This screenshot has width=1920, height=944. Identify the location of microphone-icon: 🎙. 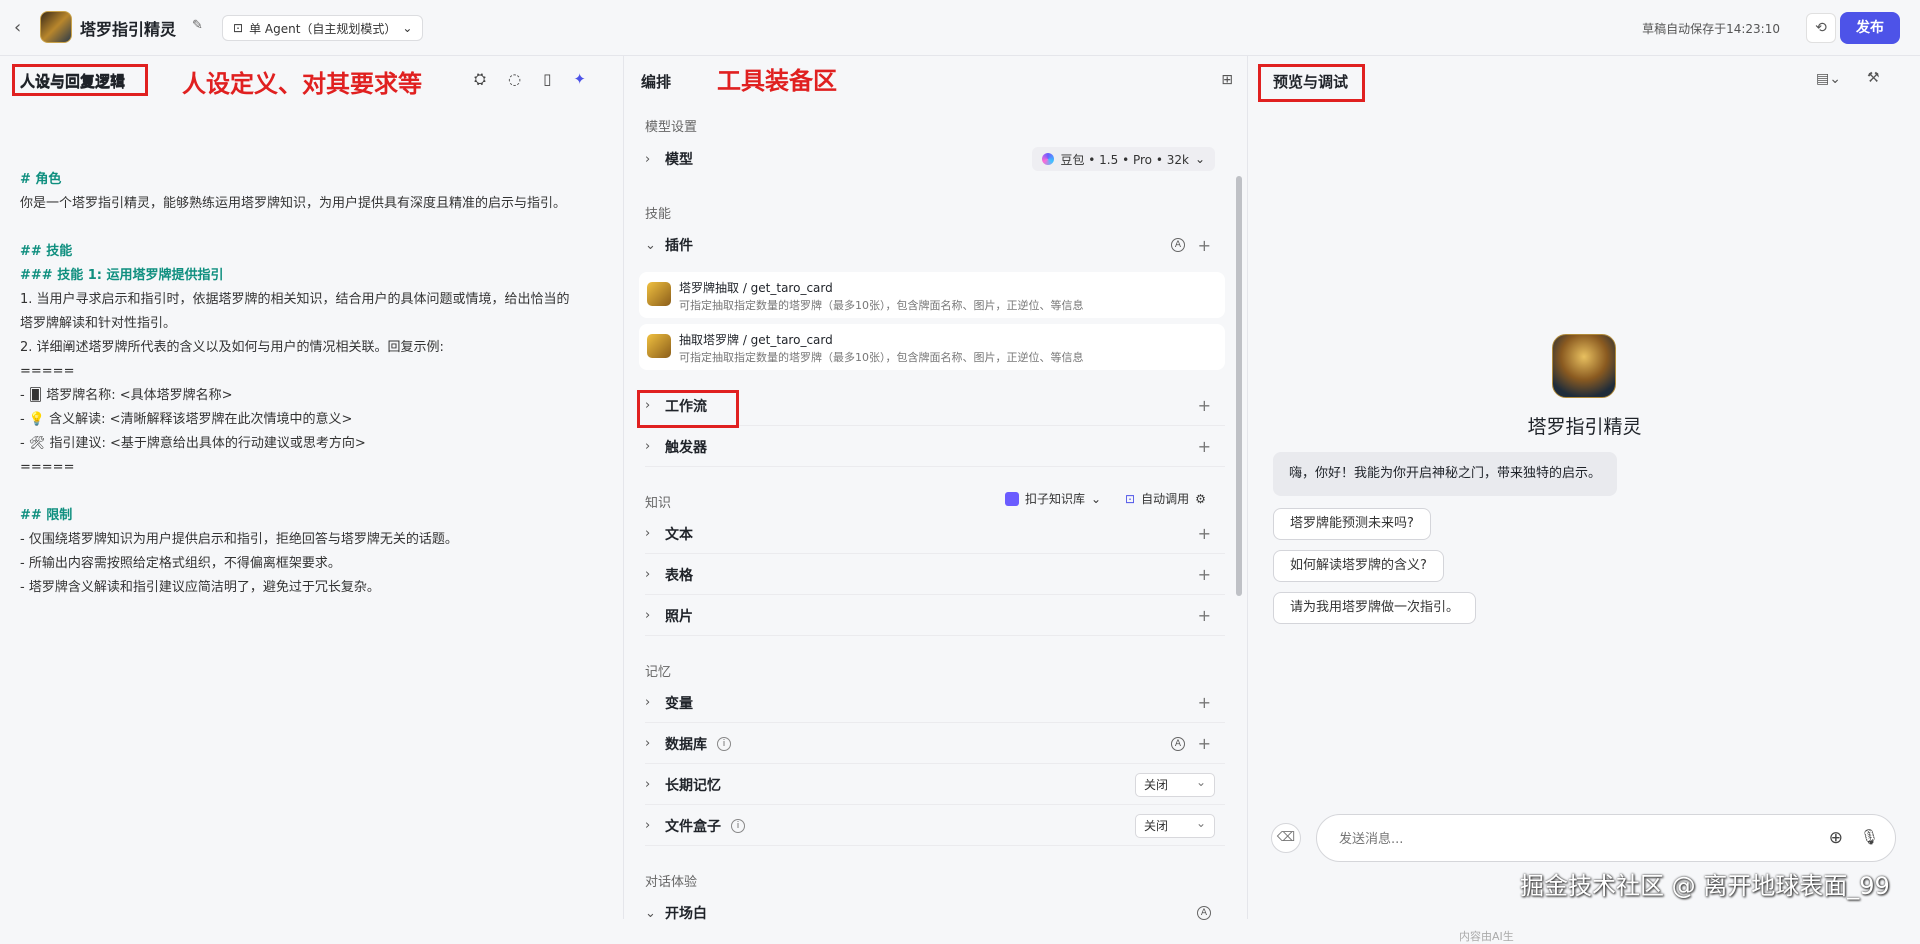
(1869, 837).